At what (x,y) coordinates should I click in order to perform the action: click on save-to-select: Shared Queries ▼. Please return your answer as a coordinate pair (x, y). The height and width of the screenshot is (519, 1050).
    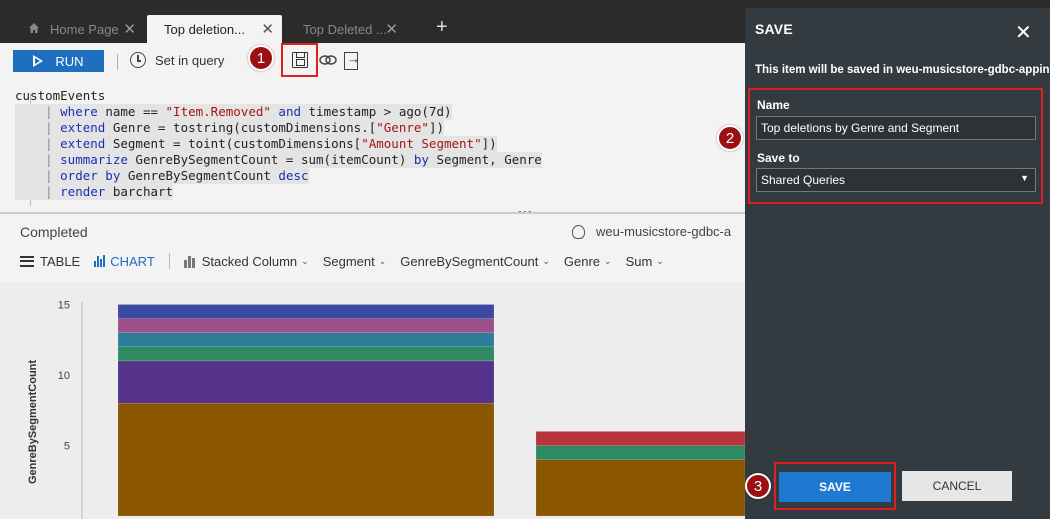
    Looking at the image, I should click on (896, 180).